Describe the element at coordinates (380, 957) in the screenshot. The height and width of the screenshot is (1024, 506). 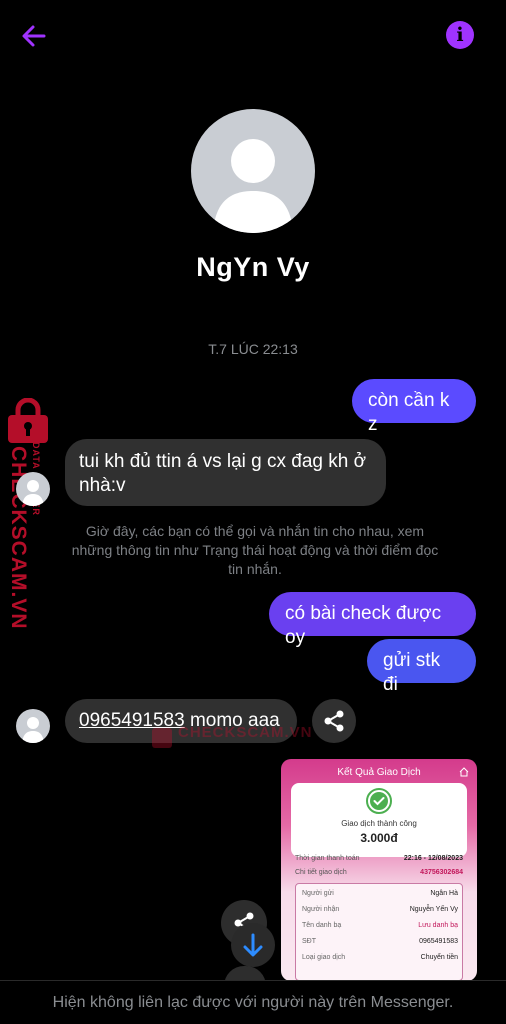
I see `receipt-detail-row: Loại giao dịch Chuyển tiền` at that location.